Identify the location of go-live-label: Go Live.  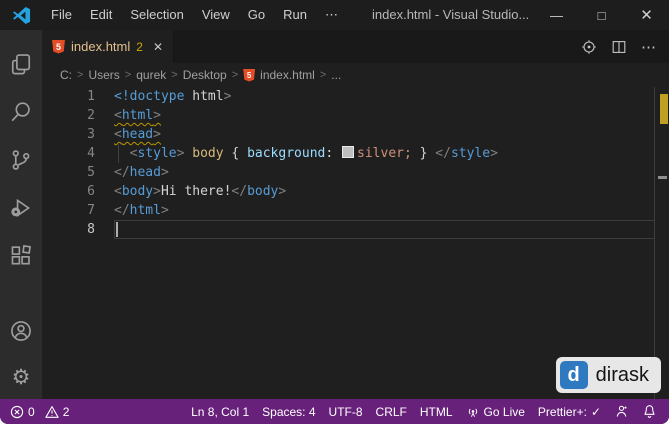
(504, 411).